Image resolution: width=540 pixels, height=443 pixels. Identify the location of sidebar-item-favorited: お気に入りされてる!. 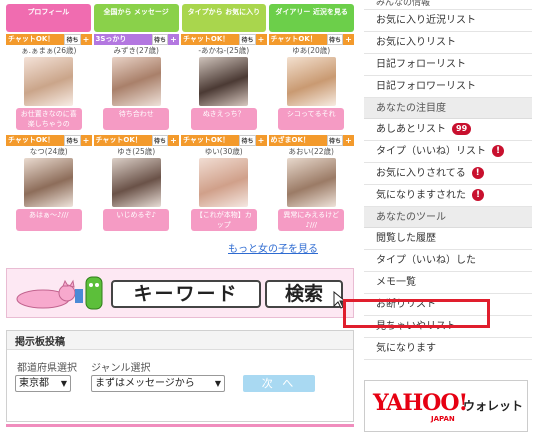
(448, 174).